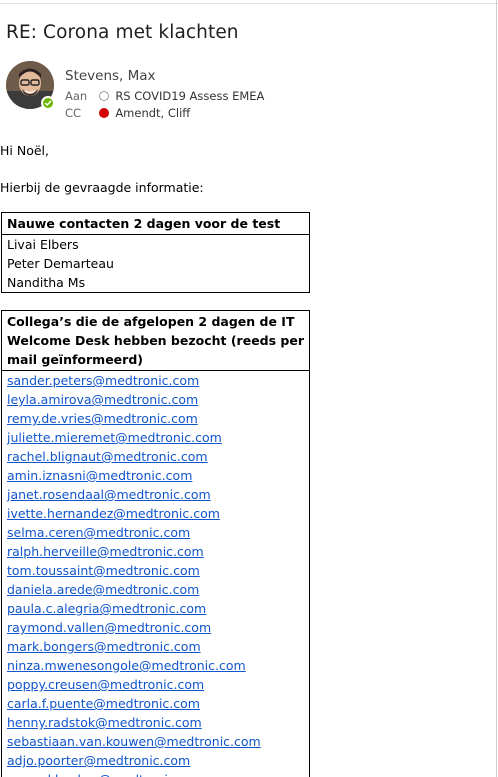  I want to click on email-cell: leyla.amirova@medtronic.com, so click(155, 399).